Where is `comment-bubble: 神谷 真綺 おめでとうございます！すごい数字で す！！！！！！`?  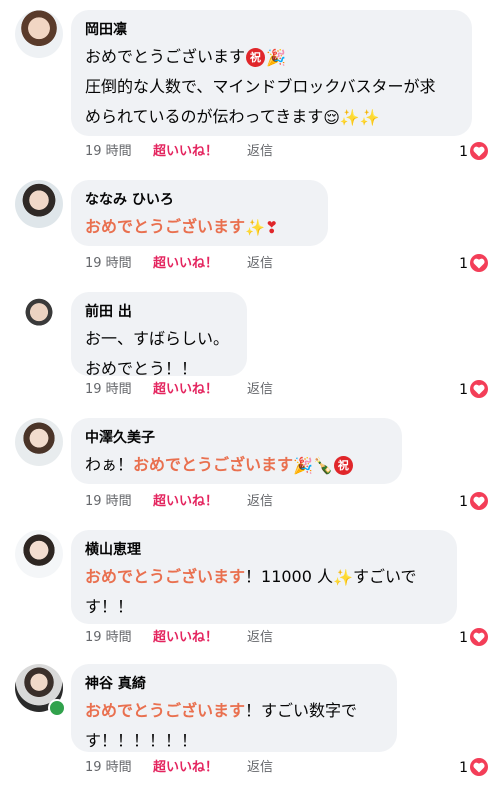
comment-bubble: 神谷 真綺 おめでとうございます！すごい数字で す！！！！！！ is located at coordinates (234, 708).